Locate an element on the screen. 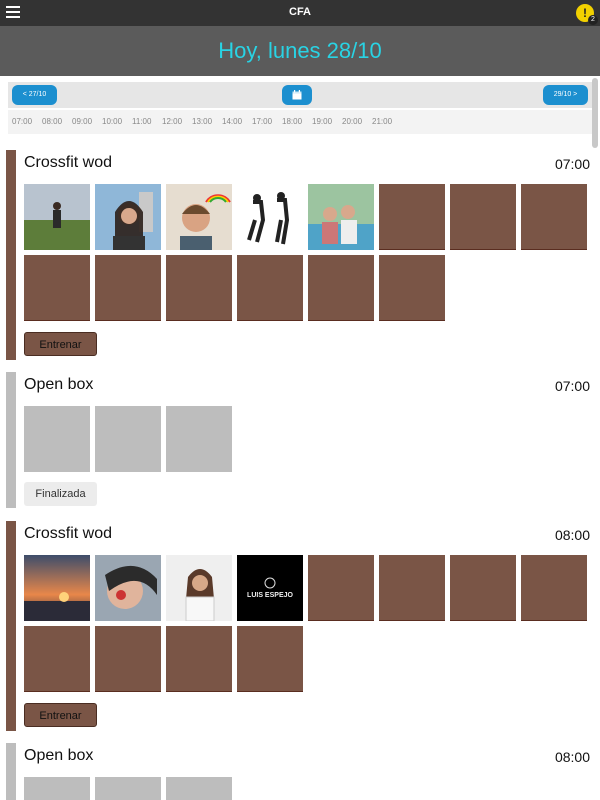 The image size is (600, 800). time-slot: 10:00 is located at coordinates (112, 121).